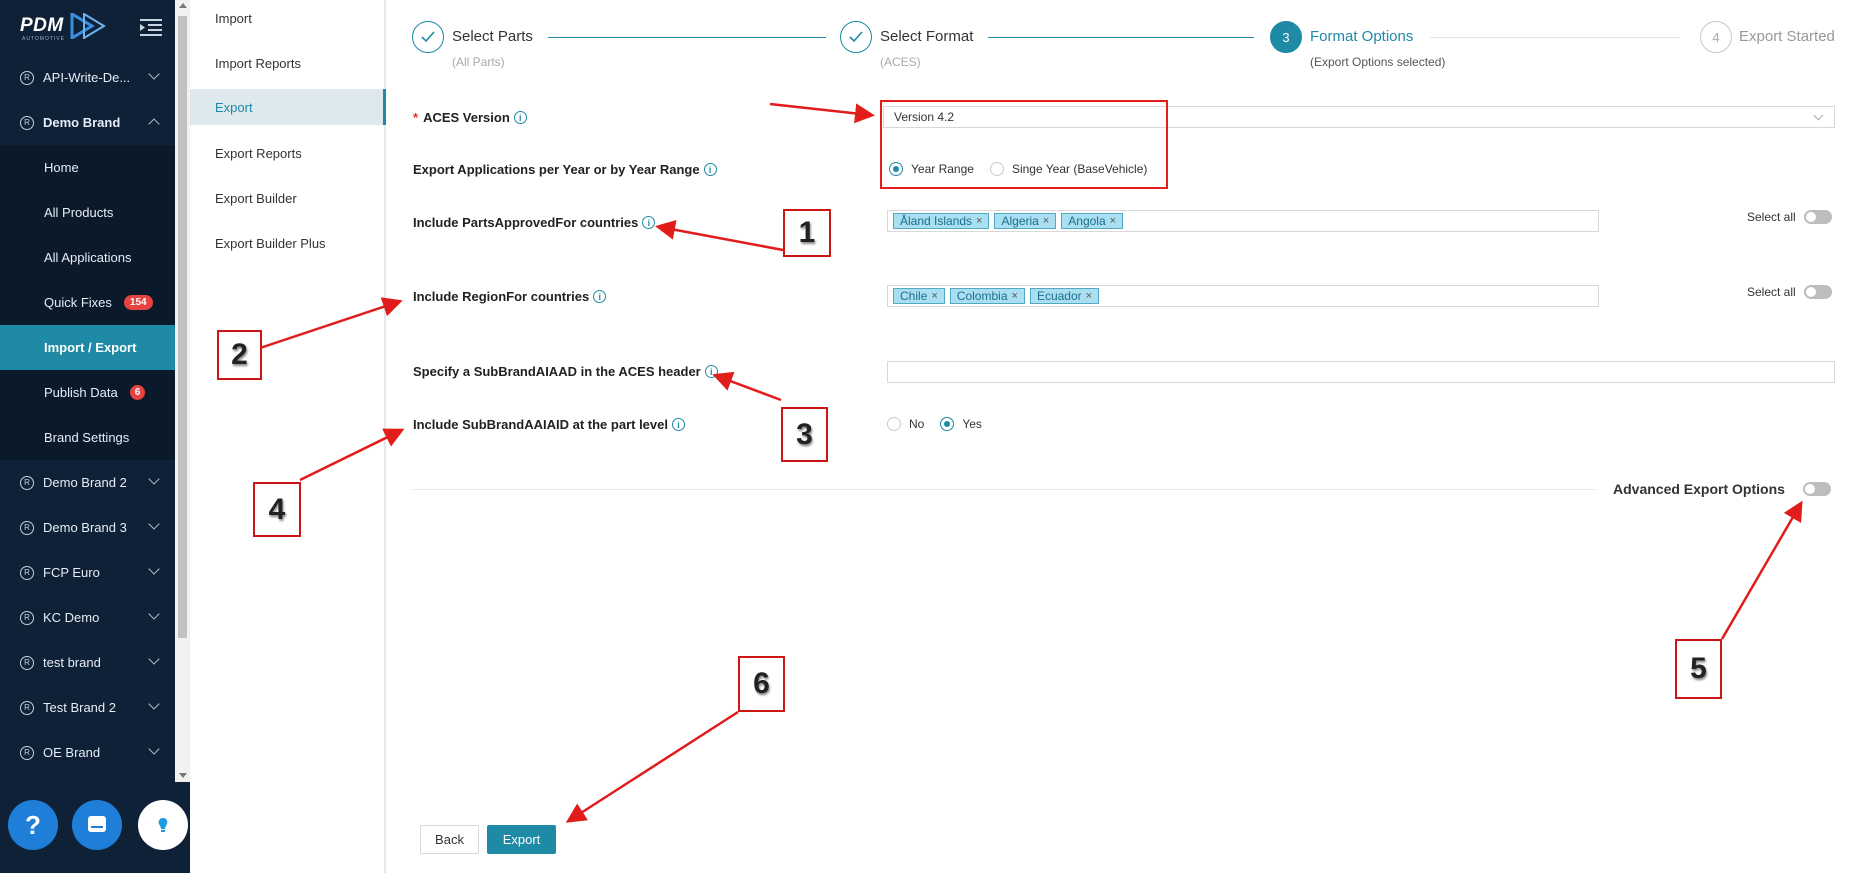 This screenshot has width=1855, height=873. What do you see at coordinates (270, 243) in the screenshot?
I see `subnav-item-label: Export Builder Plus` at bounding box center [270, 243].